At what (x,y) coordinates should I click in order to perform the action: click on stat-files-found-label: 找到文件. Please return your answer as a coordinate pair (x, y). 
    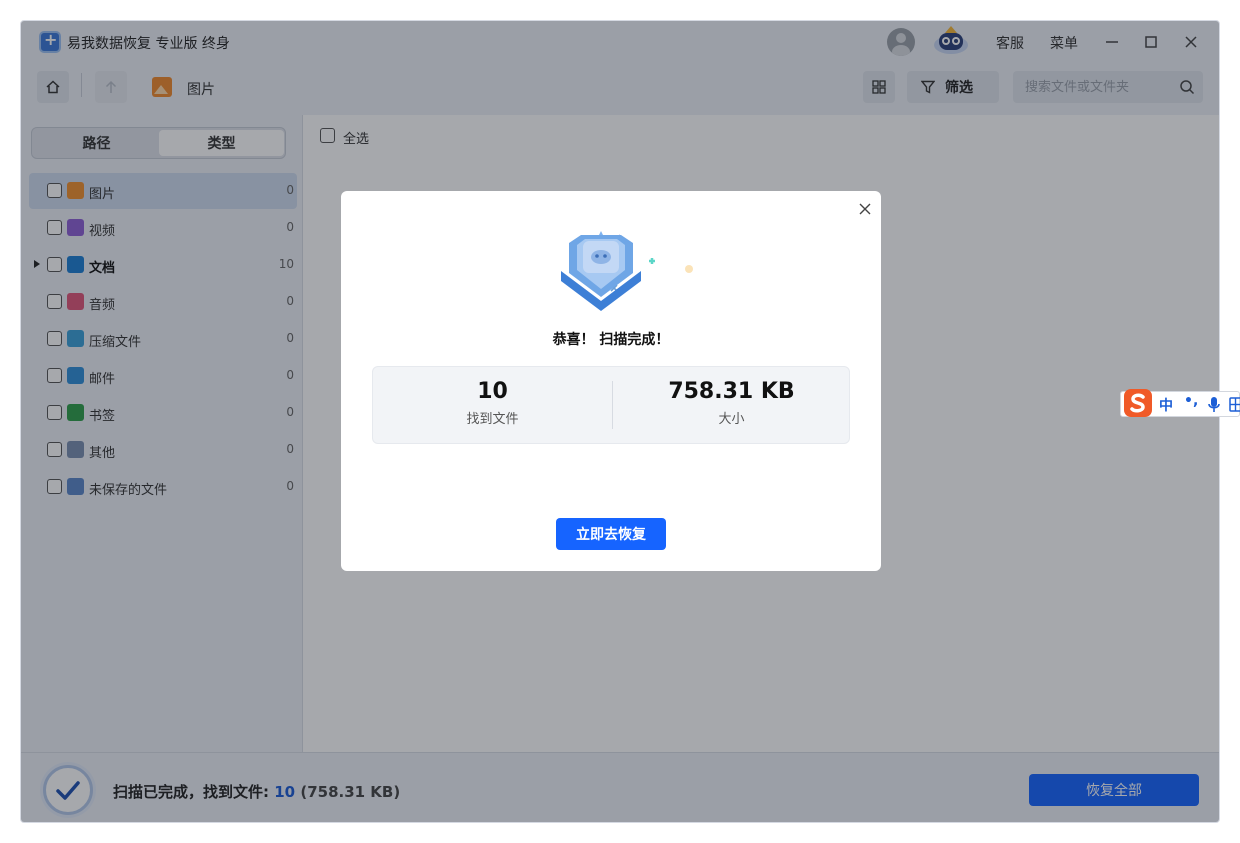
    Looking at the image, I should click on (492, 419).